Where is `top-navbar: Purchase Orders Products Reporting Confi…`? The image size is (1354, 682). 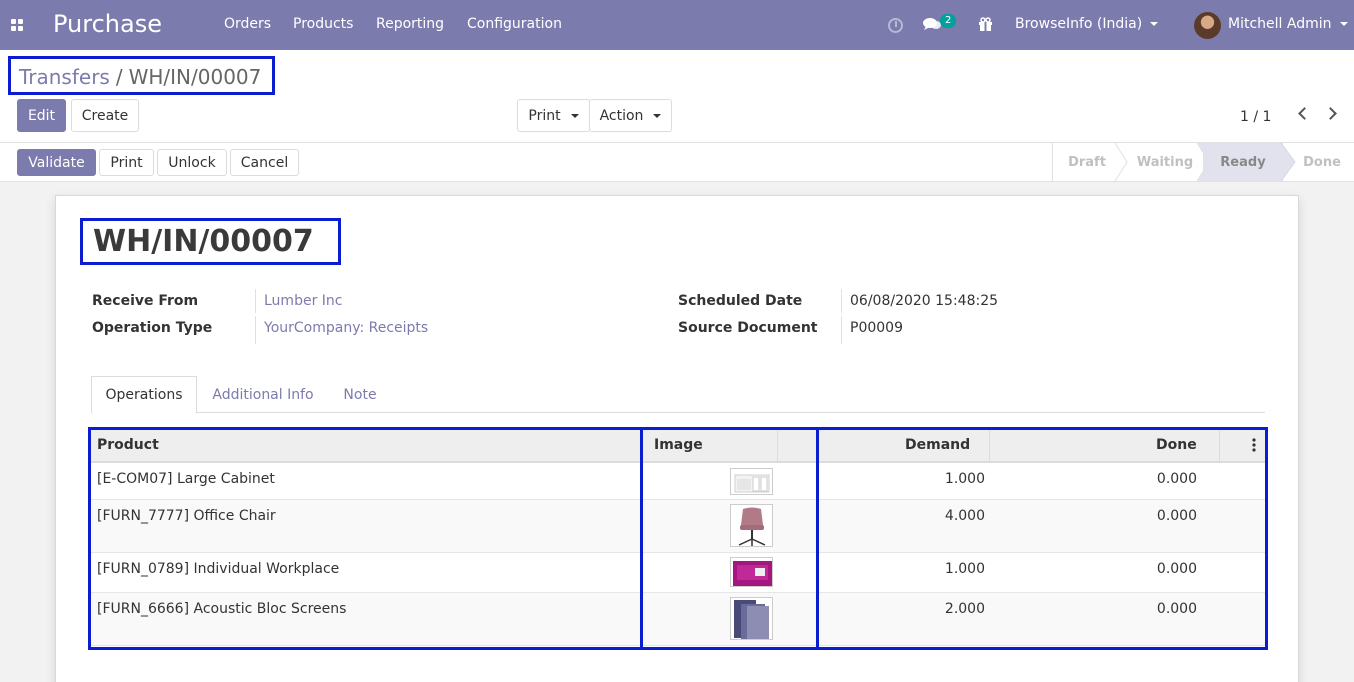
top-navbar: Purchase Orders Products Reporting Confi… is located at coordinates (677, 25).